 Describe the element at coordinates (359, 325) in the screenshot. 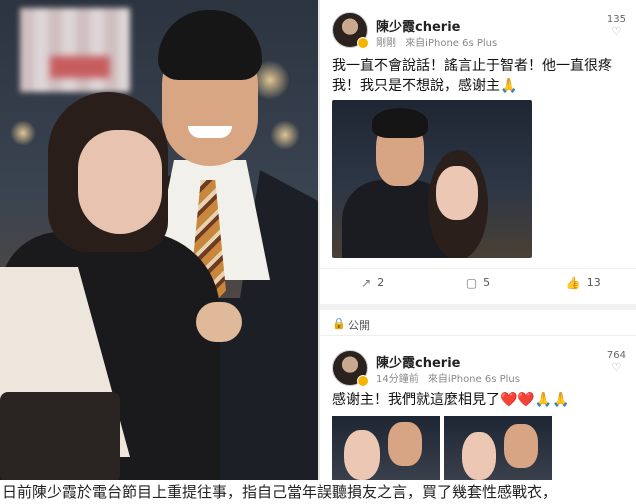

I see `visibility-label: 公開` at that location.